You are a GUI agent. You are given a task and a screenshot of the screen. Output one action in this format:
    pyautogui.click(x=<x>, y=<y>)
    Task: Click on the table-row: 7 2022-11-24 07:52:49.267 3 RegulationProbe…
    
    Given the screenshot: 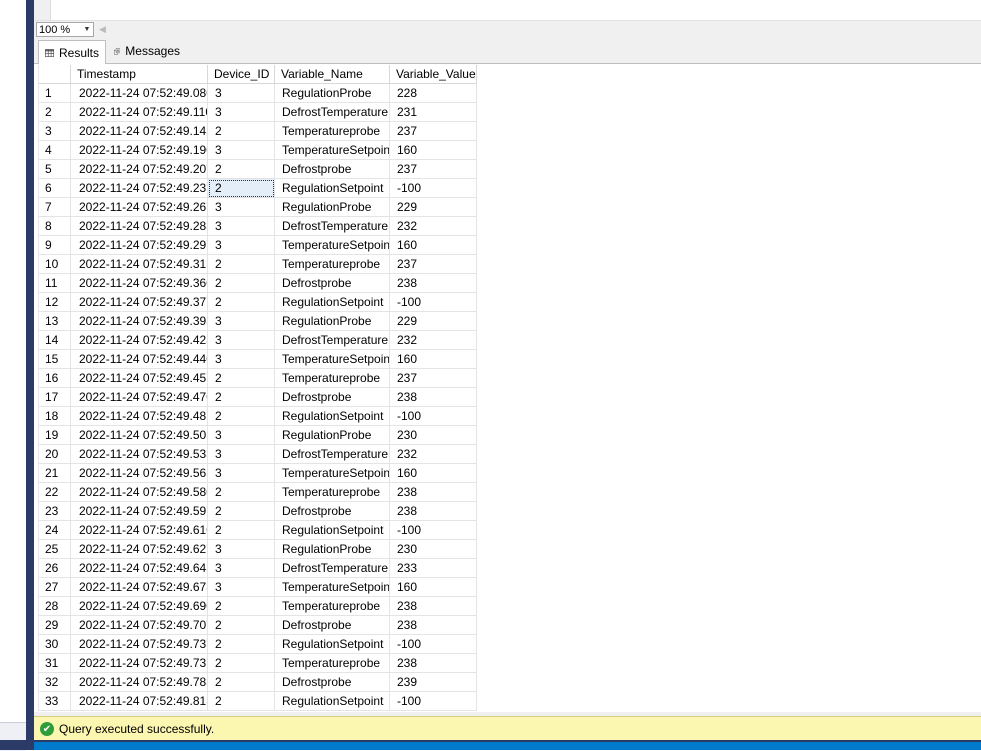 What is the action you would take?
    pyautogui.click(x=258, y=207)
    